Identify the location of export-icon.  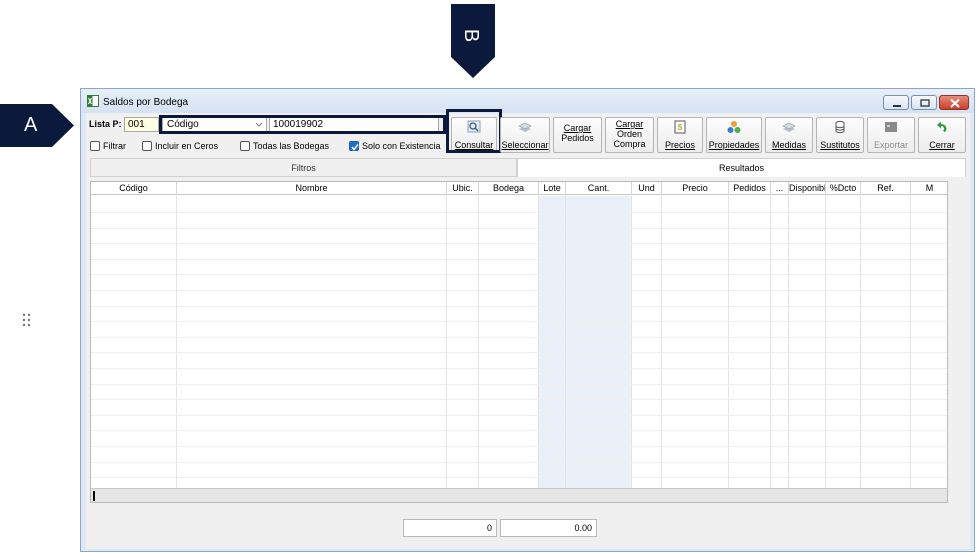
(891, 127).